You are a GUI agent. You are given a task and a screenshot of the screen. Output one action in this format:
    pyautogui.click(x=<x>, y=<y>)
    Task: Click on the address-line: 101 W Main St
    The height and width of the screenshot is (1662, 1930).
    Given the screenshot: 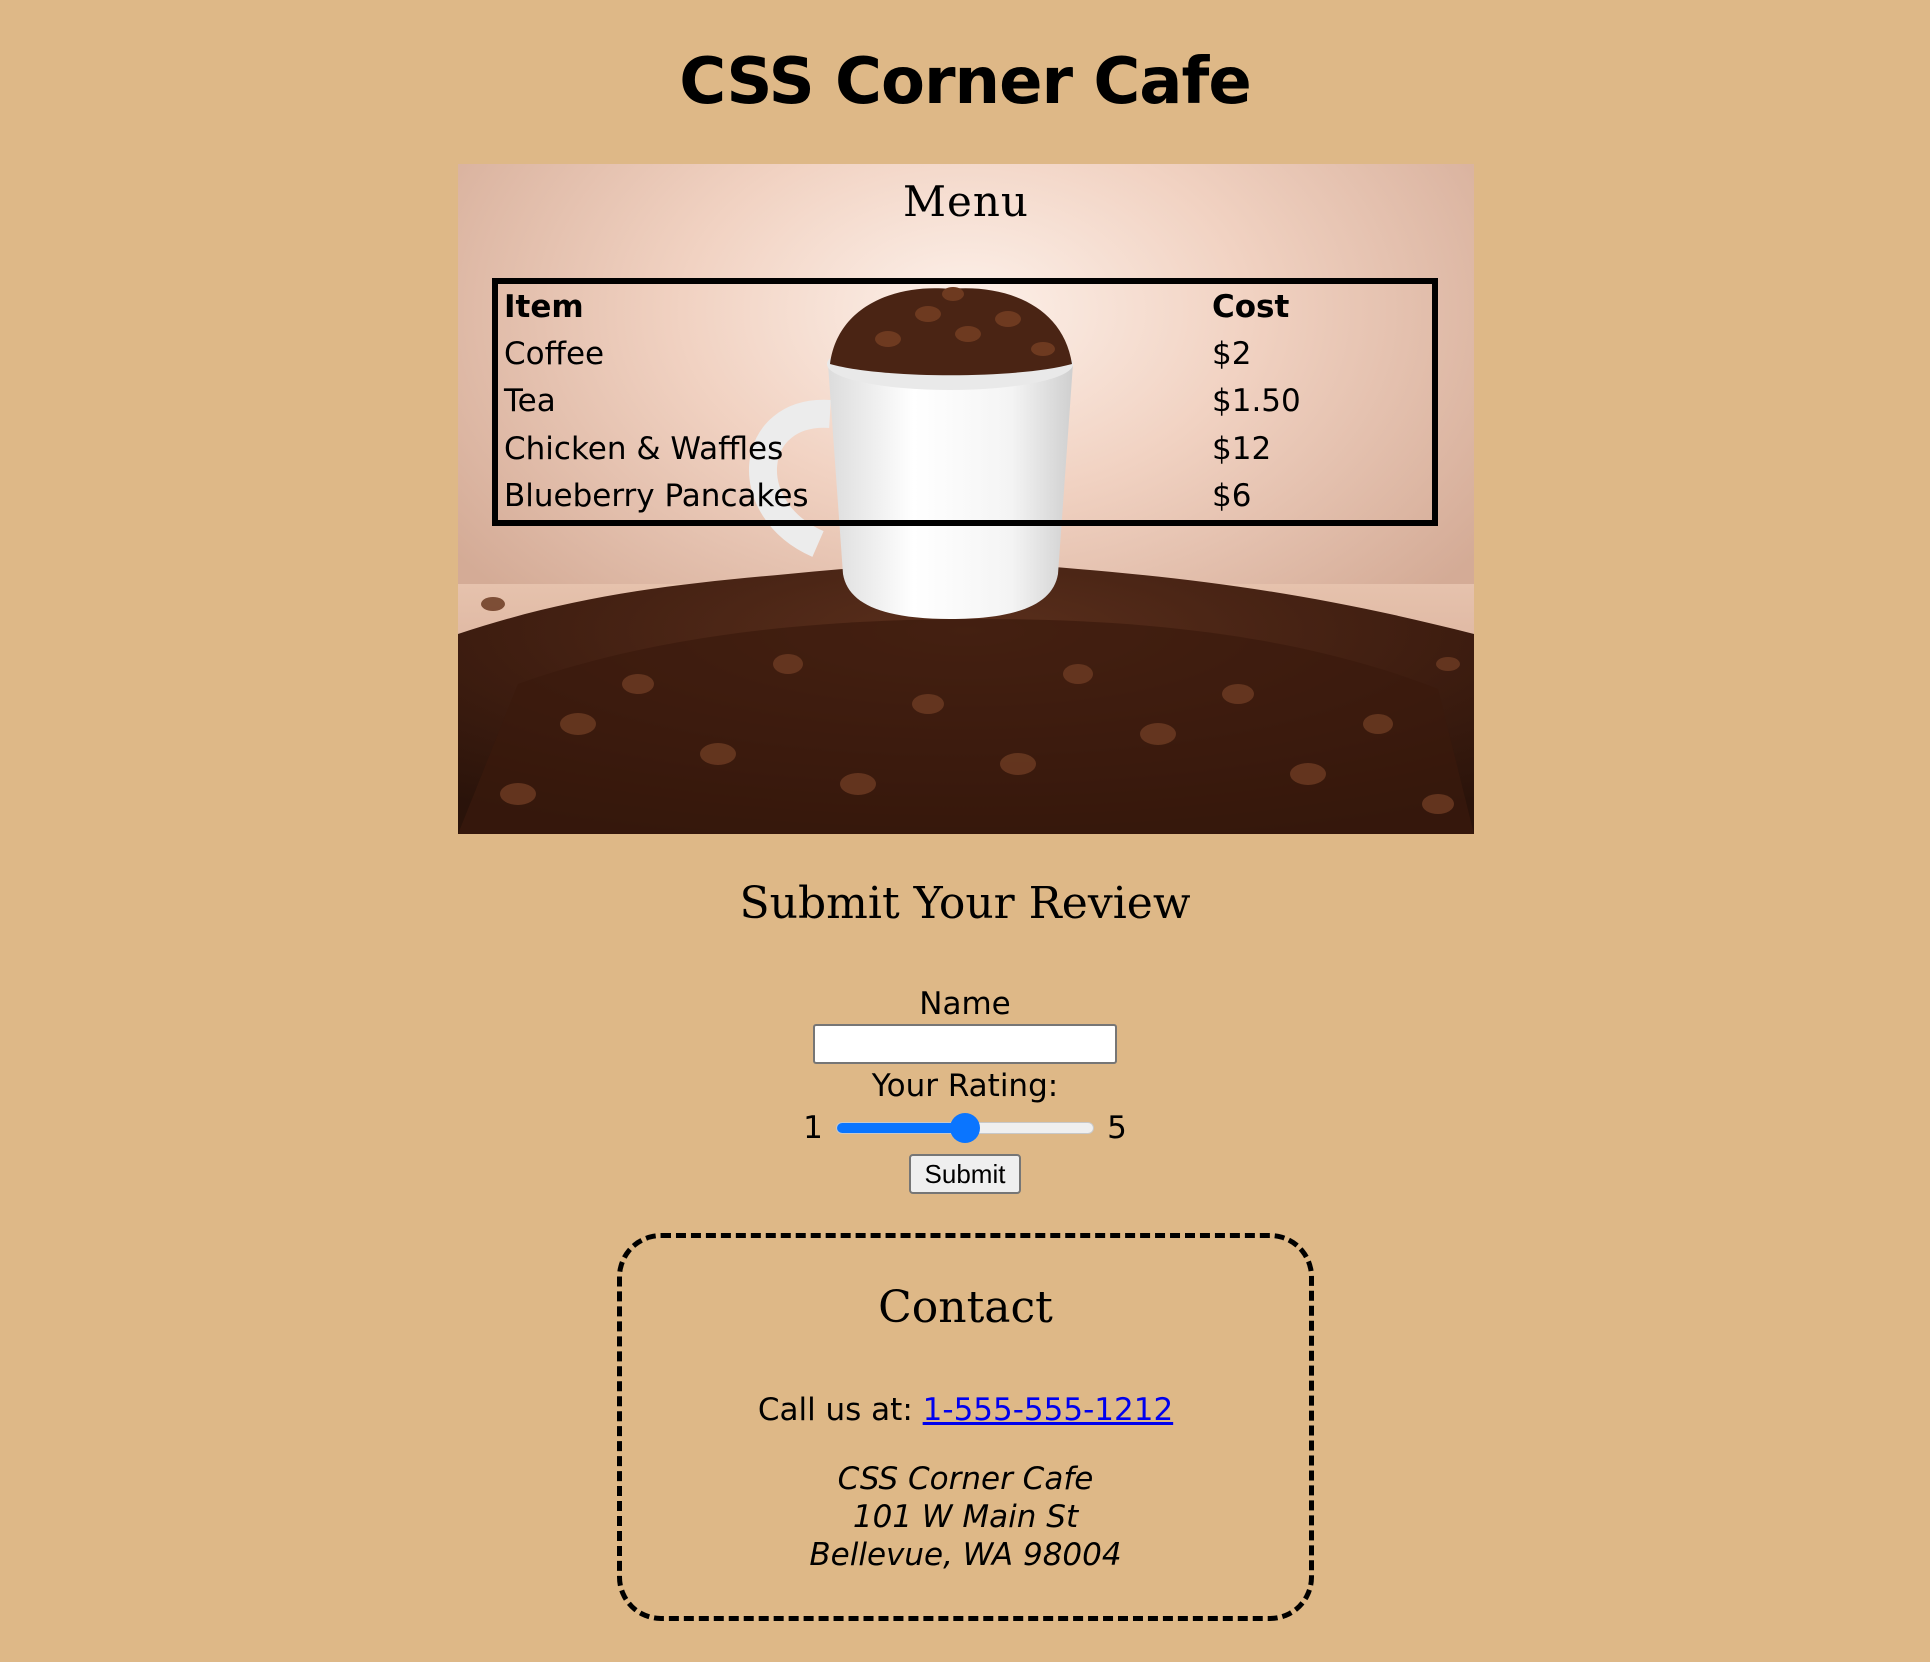 What is the action you would take?
    pyautogui.click(x=965, y=1517)
    